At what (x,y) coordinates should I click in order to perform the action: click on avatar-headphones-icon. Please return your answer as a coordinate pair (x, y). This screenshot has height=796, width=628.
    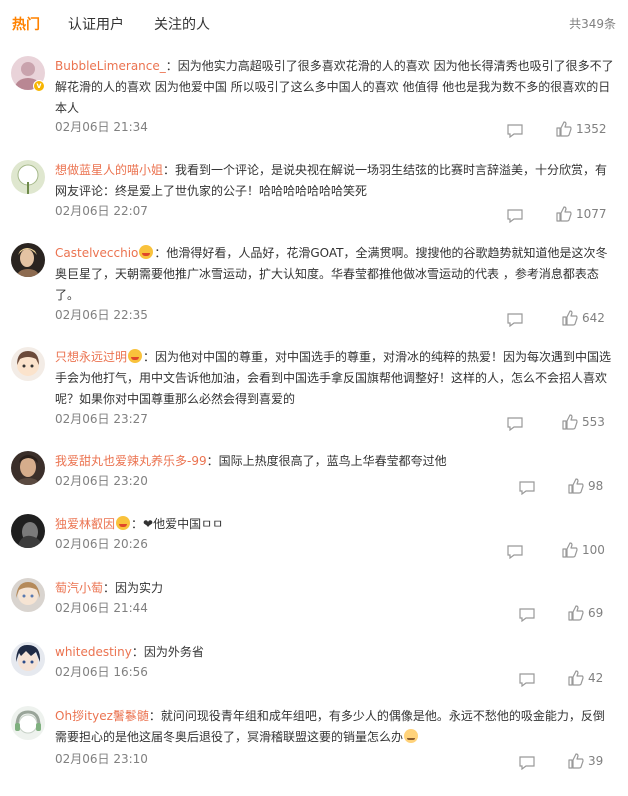
    Looking at the image, I should click on (28, 723).